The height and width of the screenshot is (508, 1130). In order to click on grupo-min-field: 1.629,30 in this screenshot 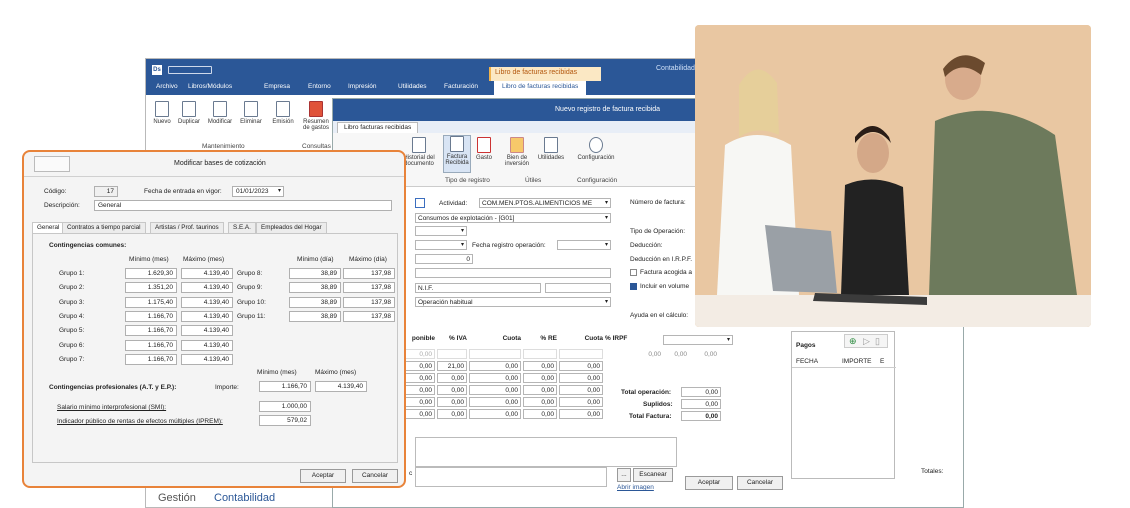, I will do `click(151, 273)`.